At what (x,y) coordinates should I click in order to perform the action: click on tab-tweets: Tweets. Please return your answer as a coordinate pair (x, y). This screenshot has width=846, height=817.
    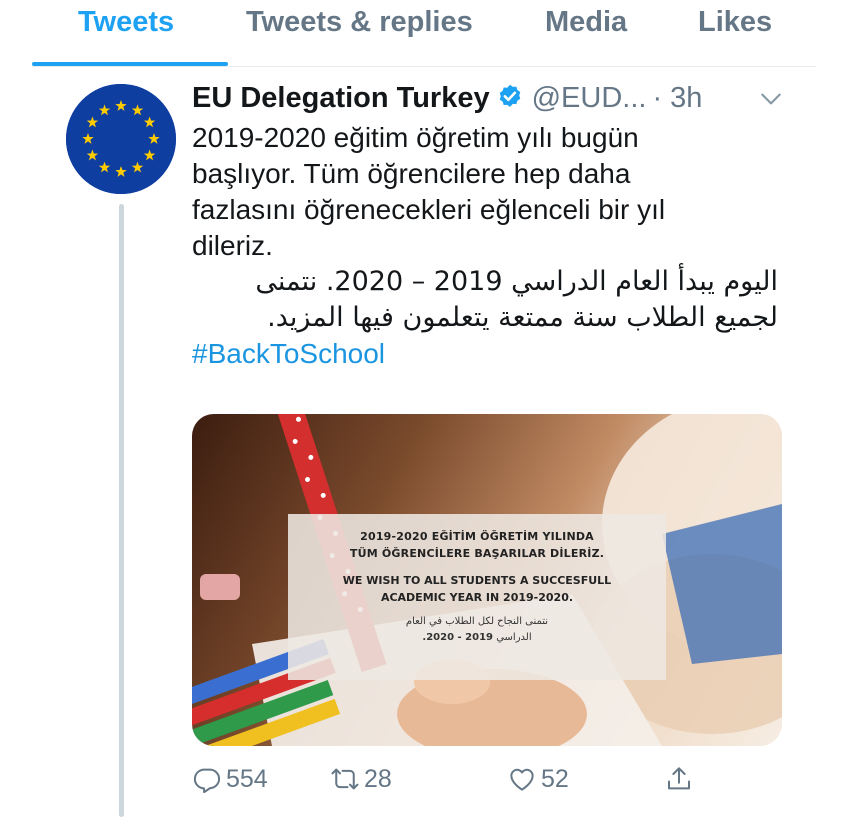
    Looking at the image, I should click on (126, 22).